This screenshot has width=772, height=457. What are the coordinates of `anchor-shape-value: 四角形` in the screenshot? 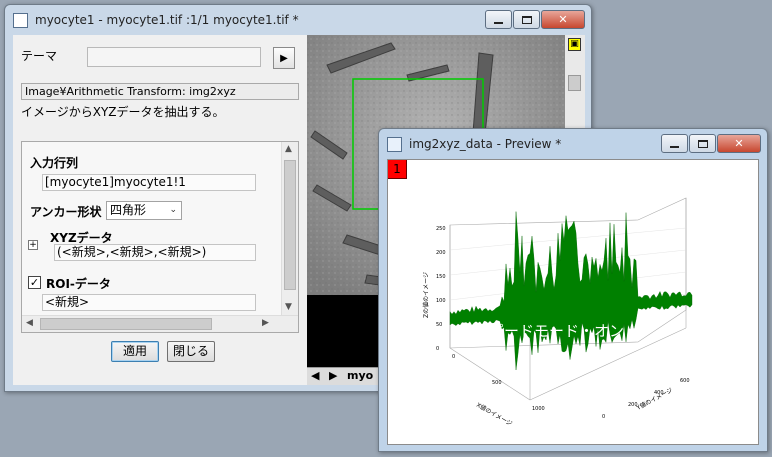 It's located at (128, 210).